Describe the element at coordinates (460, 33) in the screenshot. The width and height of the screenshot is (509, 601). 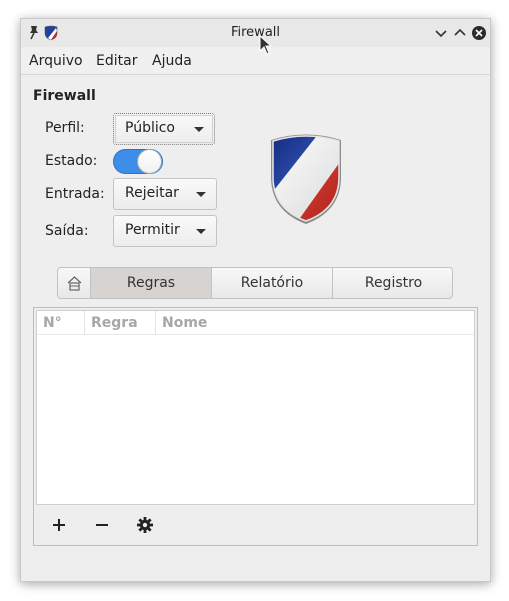
I see `chevron-up-icon` at that location.